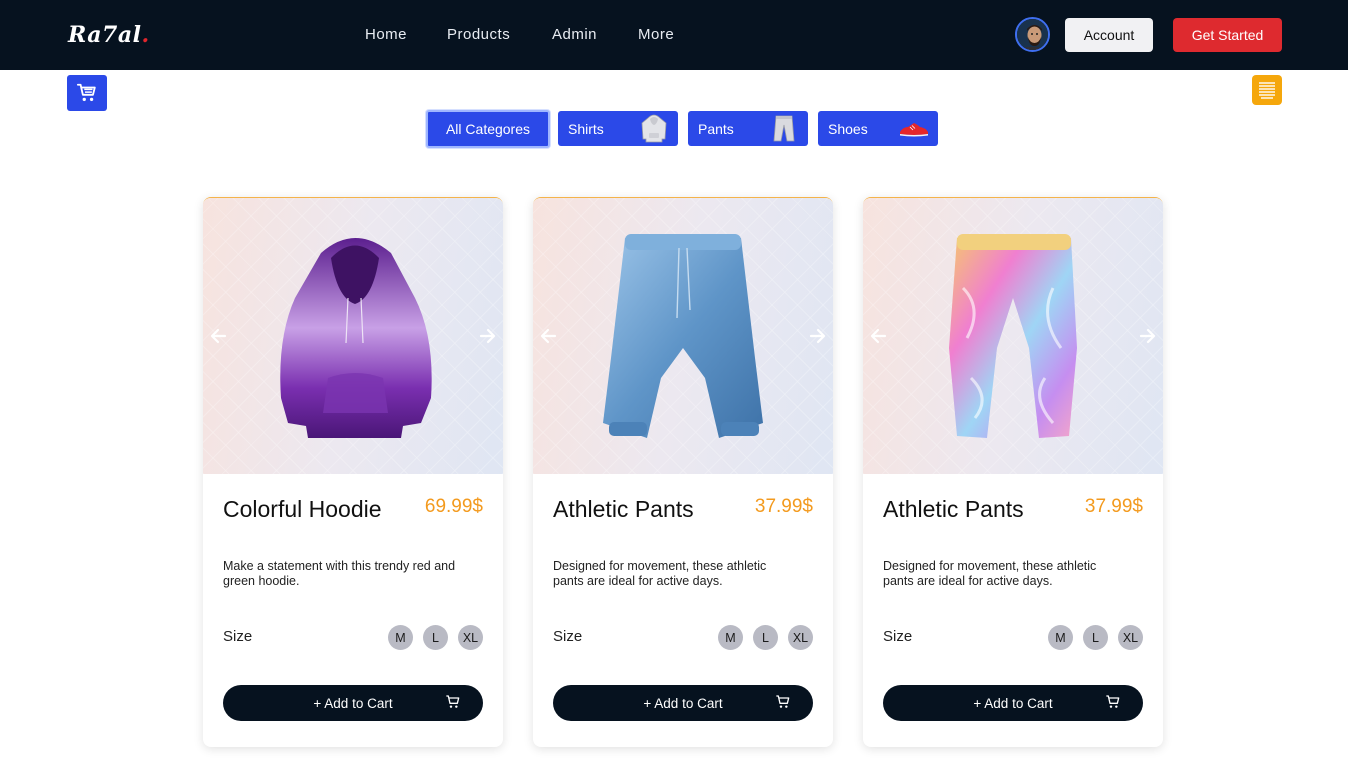  I want to click on account-button: Account, so click(1109, 35).